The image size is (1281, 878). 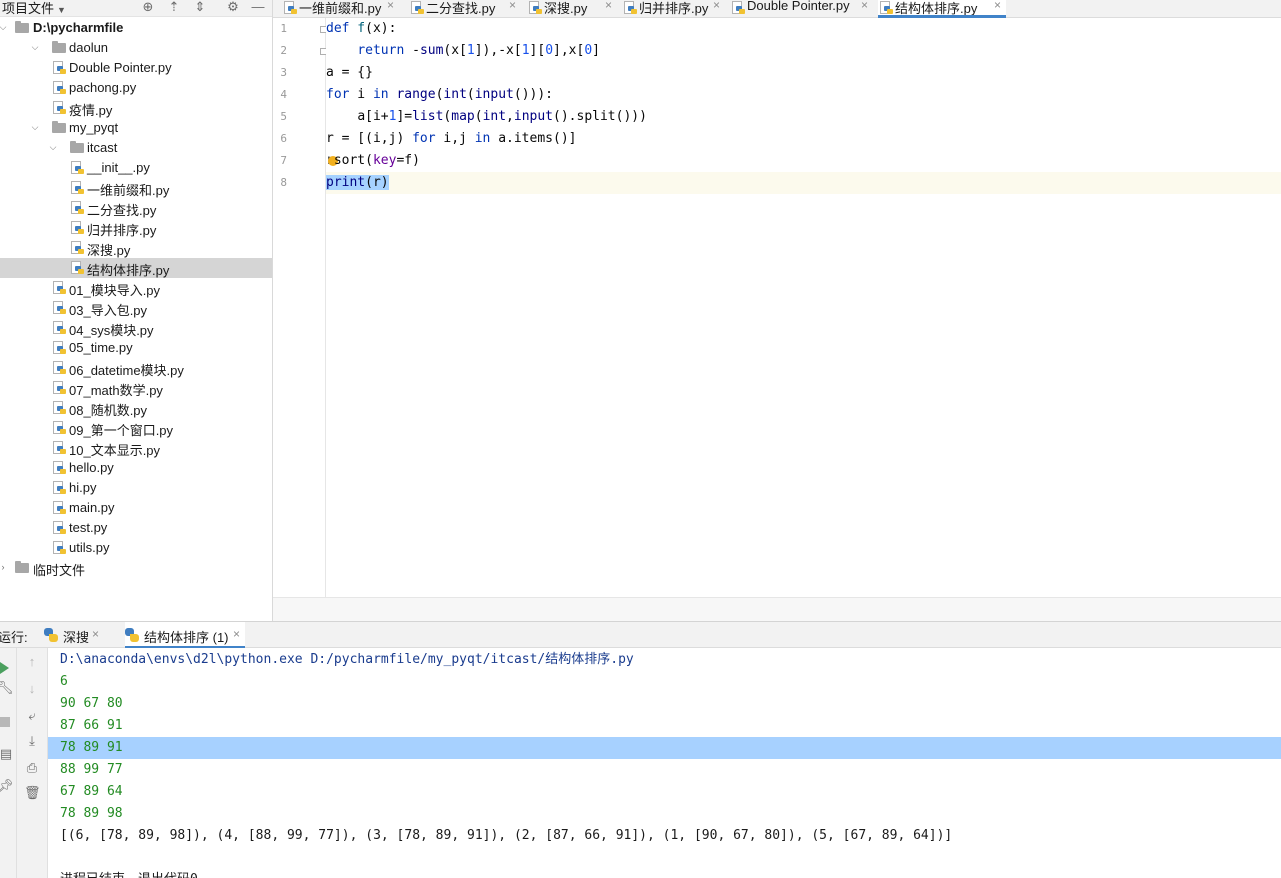 What do you see at coordinates (136, 508) in the screenshot?
I see `tree-file: main.py` at bounding box center [136, 508].